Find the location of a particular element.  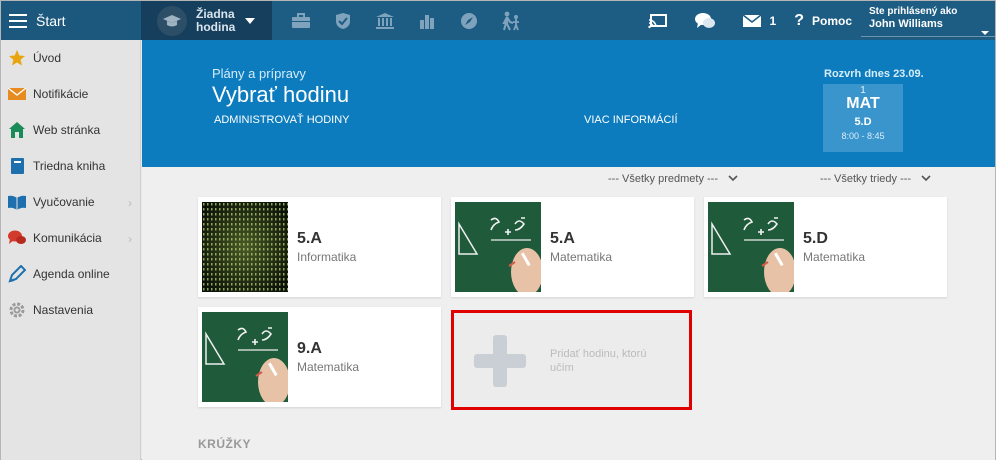

clubs-section-title: KRÚŽKY is located at coordinates (224, 444).